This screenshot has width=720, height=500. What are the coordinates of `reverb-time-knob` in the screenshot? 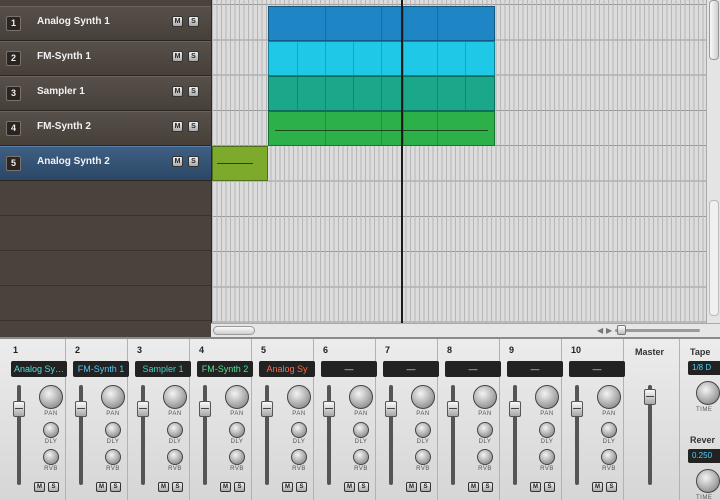 It's located at (708, 481).